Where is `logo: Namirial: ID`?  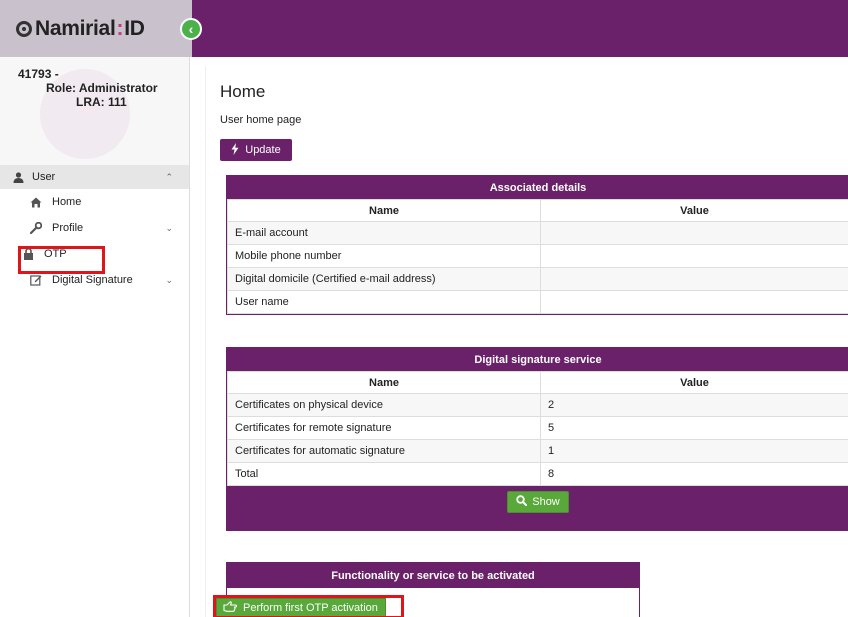
logo: Namirial: ID is located at coordinates (96, 28).